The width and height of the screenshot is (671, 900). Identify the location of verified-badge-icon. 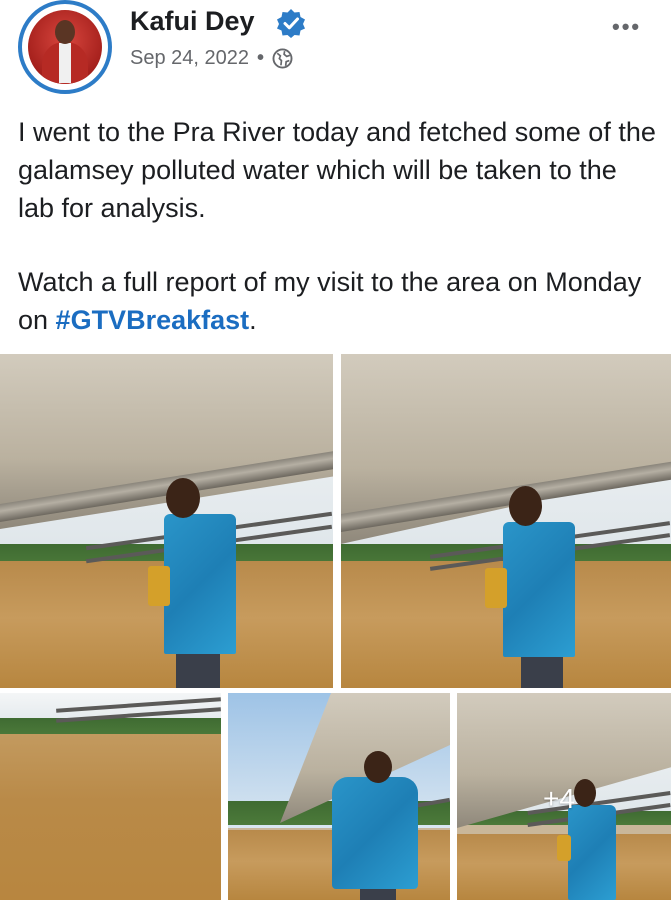
(291, 23).